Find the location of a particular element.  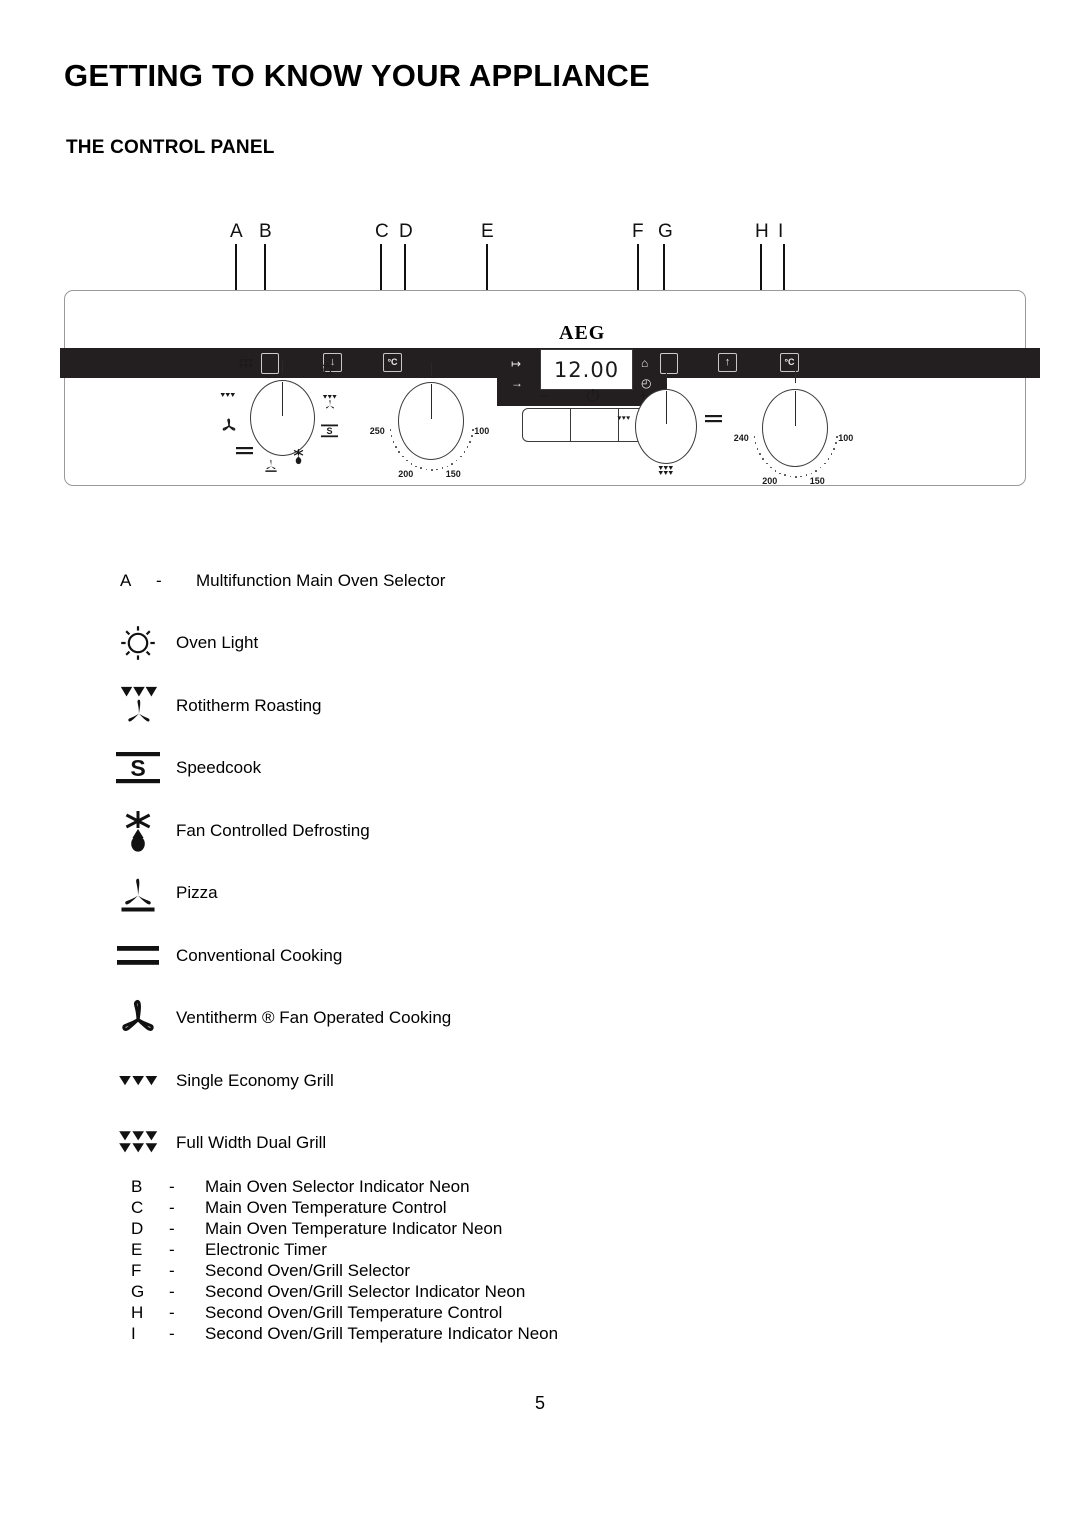

second-oven-temperature-neon-glyph: °C is located at coordinates (789, 362).